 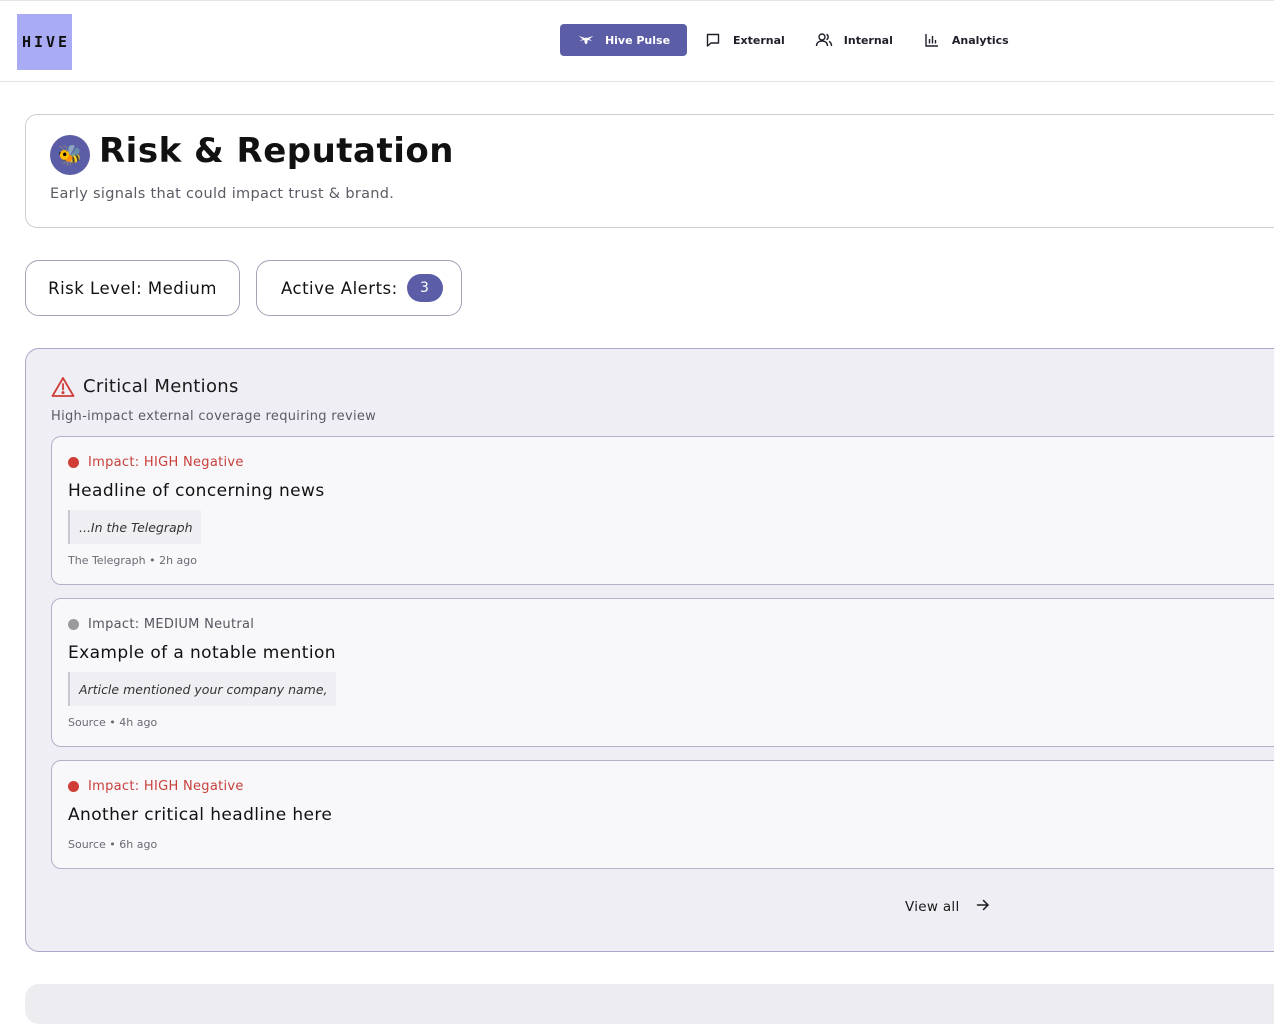 What do you see at coordinates (932, 907) in the screenshot?
I see `view-all-label: View all` at bounding box center [932, 907].